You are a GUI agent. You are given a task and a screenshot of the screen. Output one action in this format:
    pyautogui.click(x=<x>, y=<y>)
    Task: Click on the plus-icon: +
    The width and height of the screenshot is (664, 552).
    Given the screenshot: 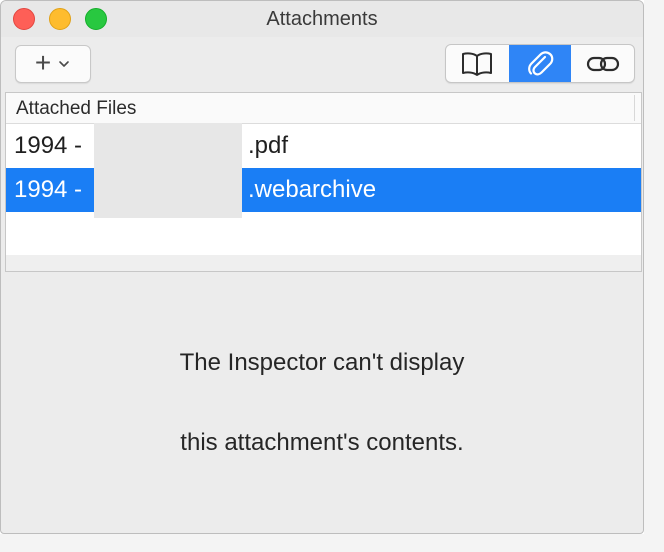 What is the action you would take?
    pyautogui.click(x=43, y=62)
    